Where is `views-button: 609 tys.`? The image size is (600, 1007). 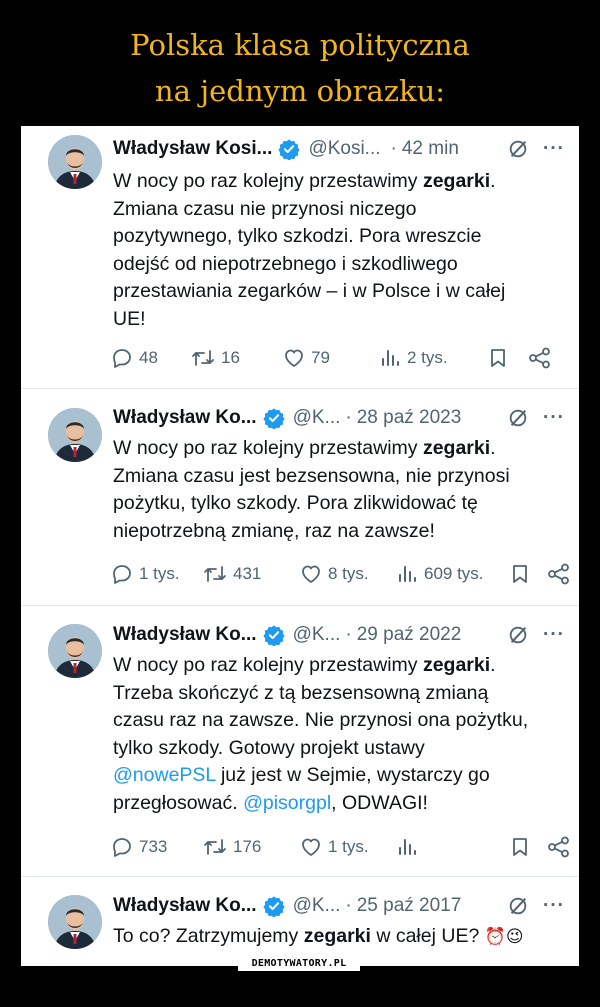 views-button: 609 tys. is located at coordinates (439, 574).